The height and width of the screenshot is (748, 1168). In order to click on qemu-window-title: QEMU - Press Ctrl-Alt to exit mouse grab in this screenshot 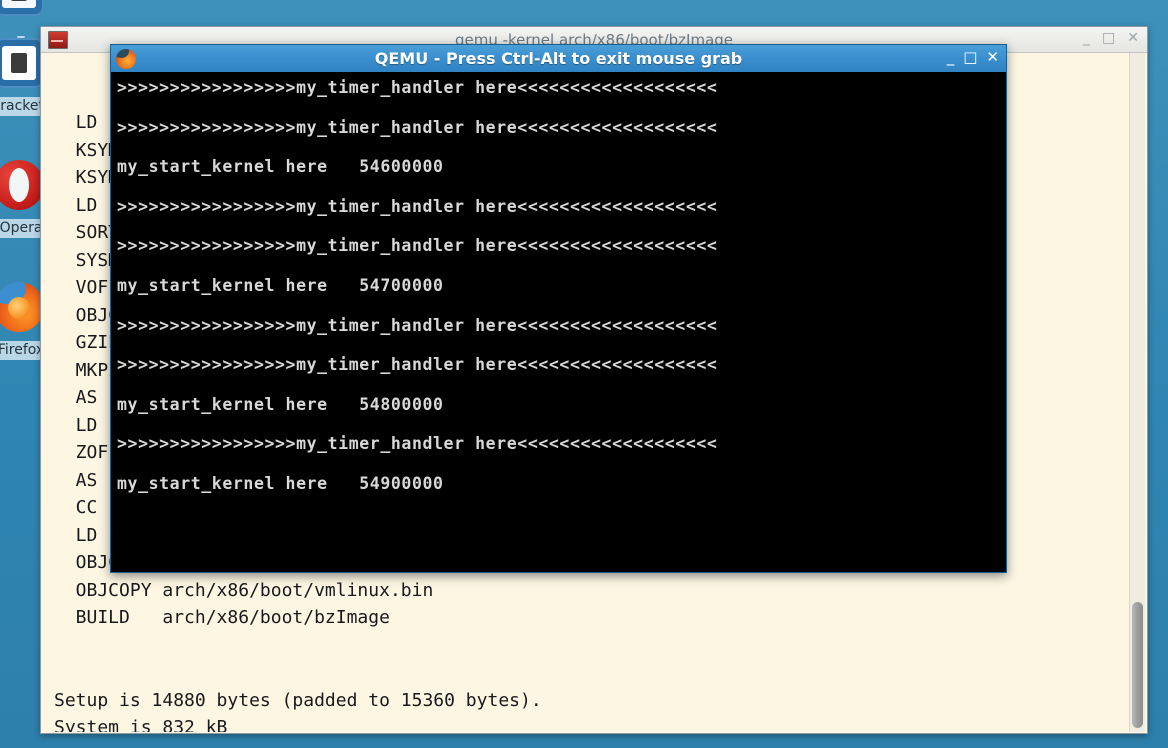, I will do `click(558, 58)`.